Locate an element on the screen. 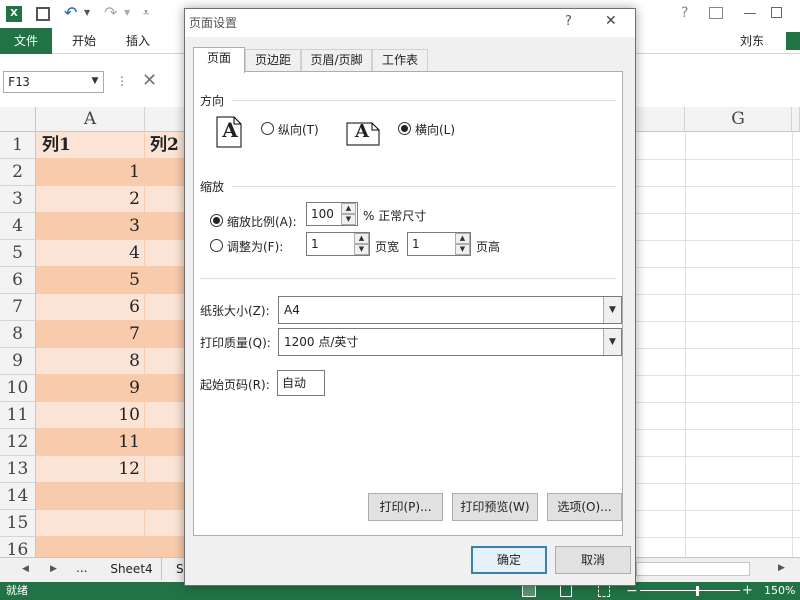 This screenshot has height=600, width=800. help-button: ? is located at coordinates (568, 21).